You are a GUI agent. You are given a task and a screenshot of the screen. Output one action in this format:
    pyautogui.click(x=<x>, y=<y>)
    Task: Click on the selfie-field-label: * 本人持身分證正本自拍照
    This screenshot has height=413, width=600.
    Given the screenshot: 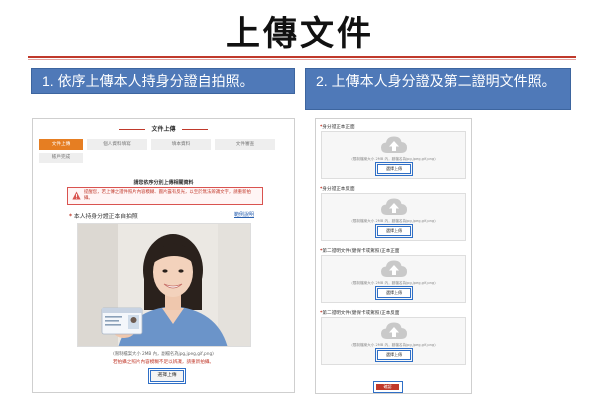 What is the action you would take?
    pyautogui.click(x=103, y=217)
    